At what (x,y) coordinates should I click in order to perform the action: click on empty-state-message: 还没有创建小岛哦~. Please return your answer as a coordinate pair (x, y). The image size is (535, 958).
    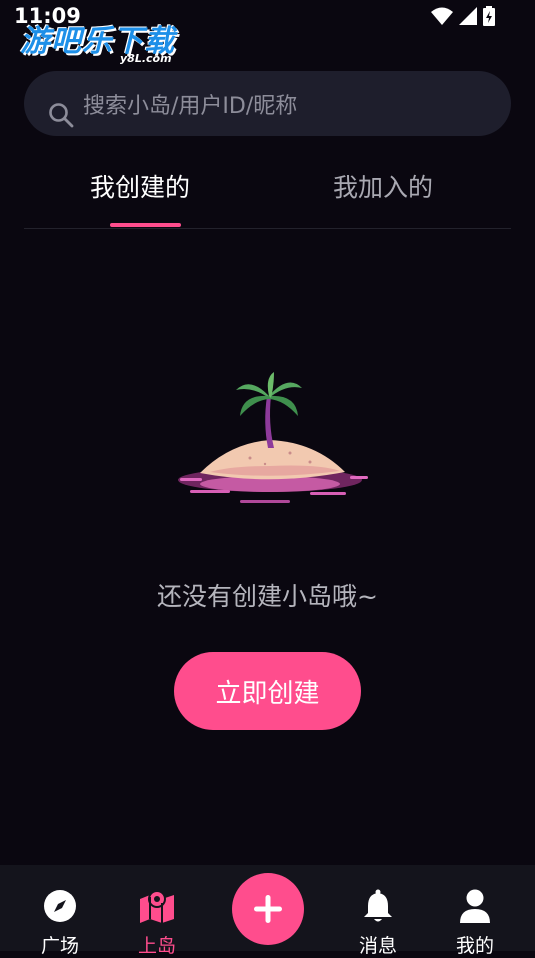
    Looking at the image, I should click on (267, 596).